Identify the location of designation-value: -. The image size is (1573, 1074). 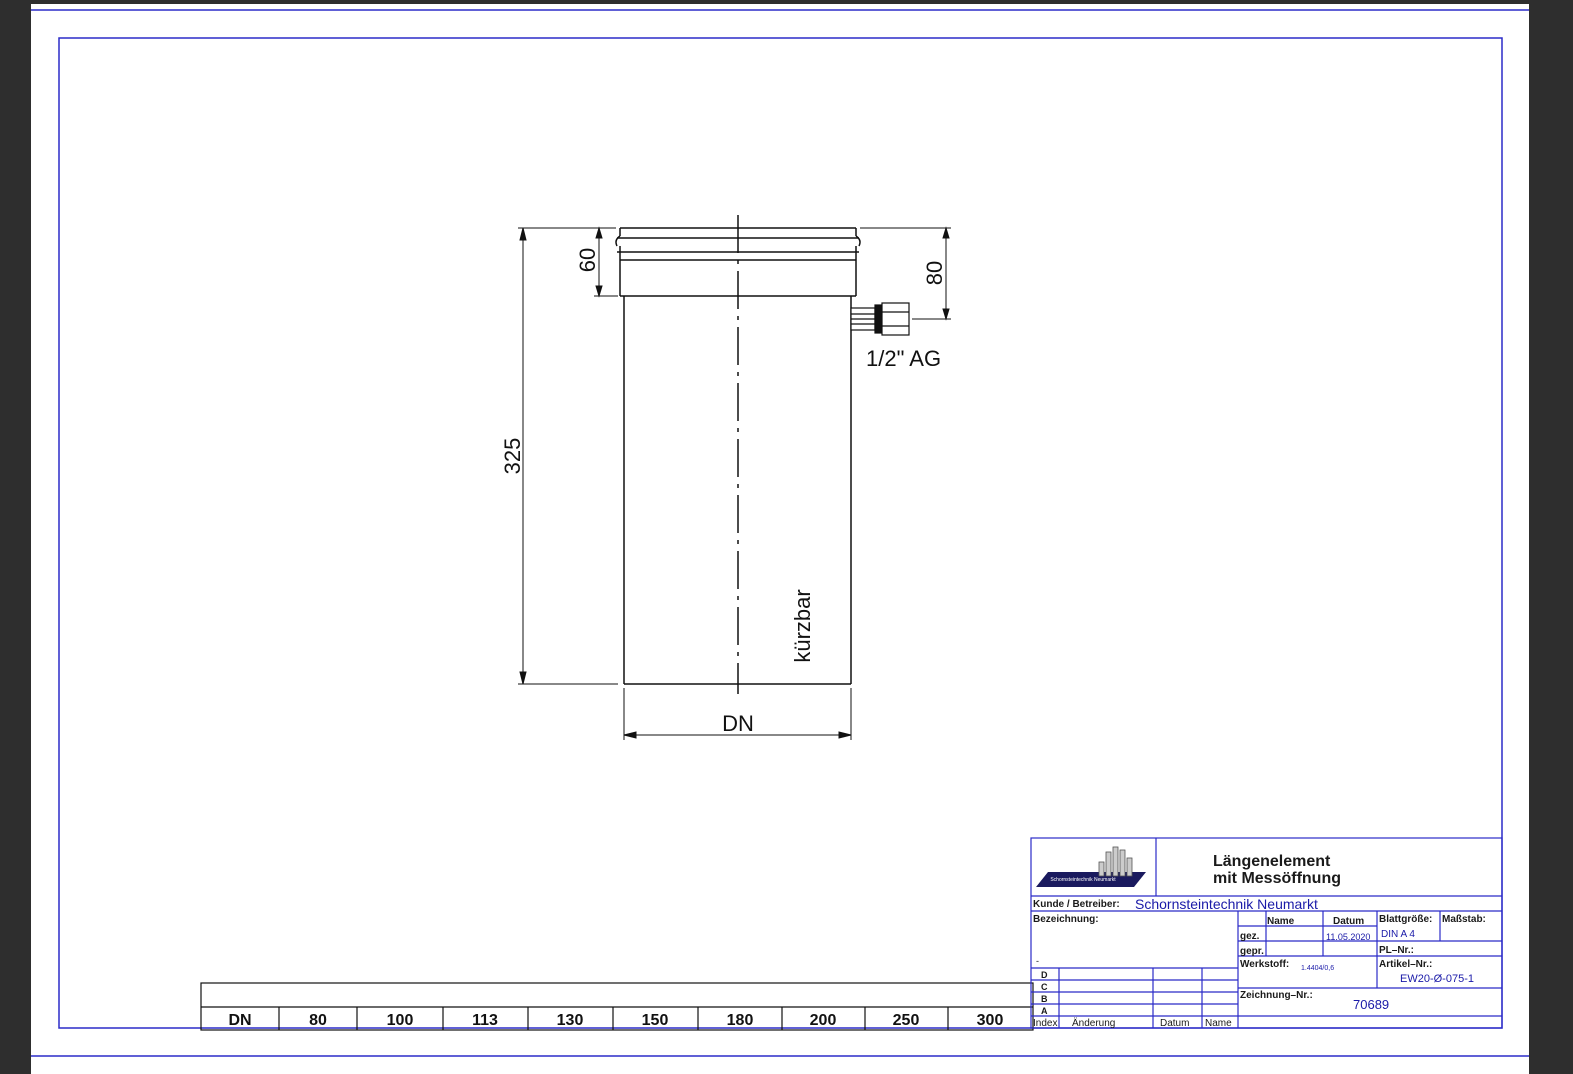
(1037, 961).